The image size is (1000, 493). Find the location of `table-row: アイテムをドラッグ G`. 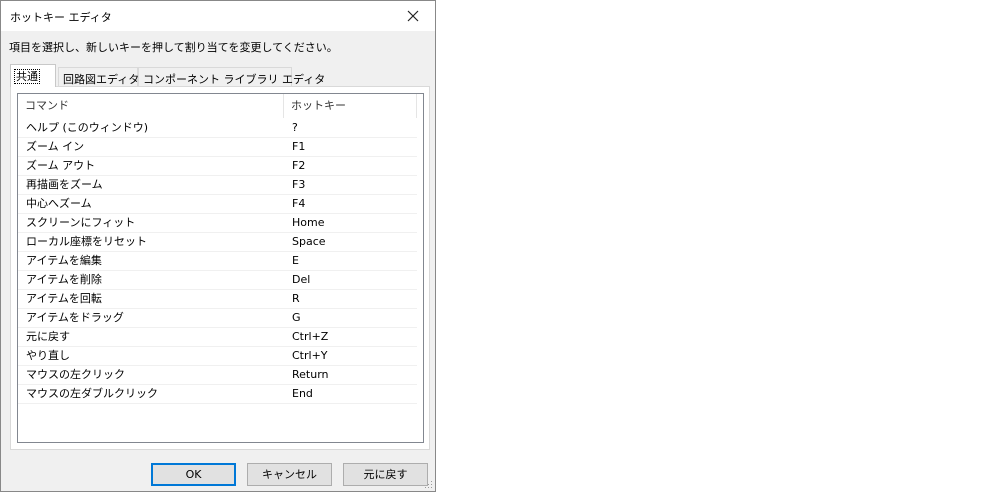

table-row: アイテムをドラッグ G is located at coordinates (217, 318).